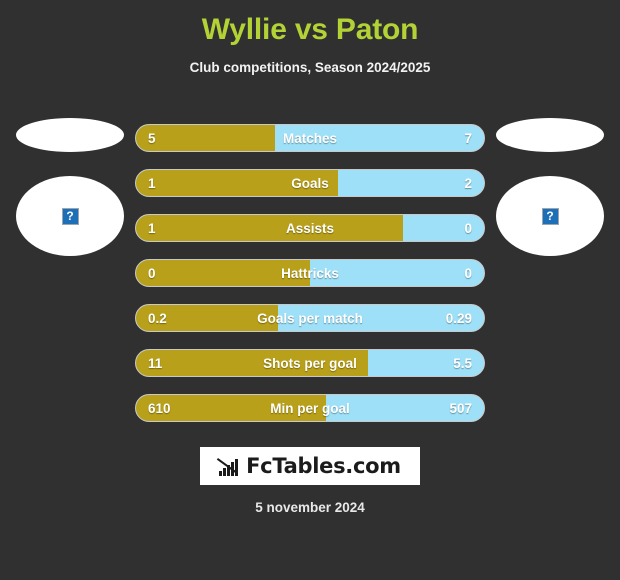 The height and width of the screenshot is (580, 620). I want to click on home-value: 610, so click(159, 408).